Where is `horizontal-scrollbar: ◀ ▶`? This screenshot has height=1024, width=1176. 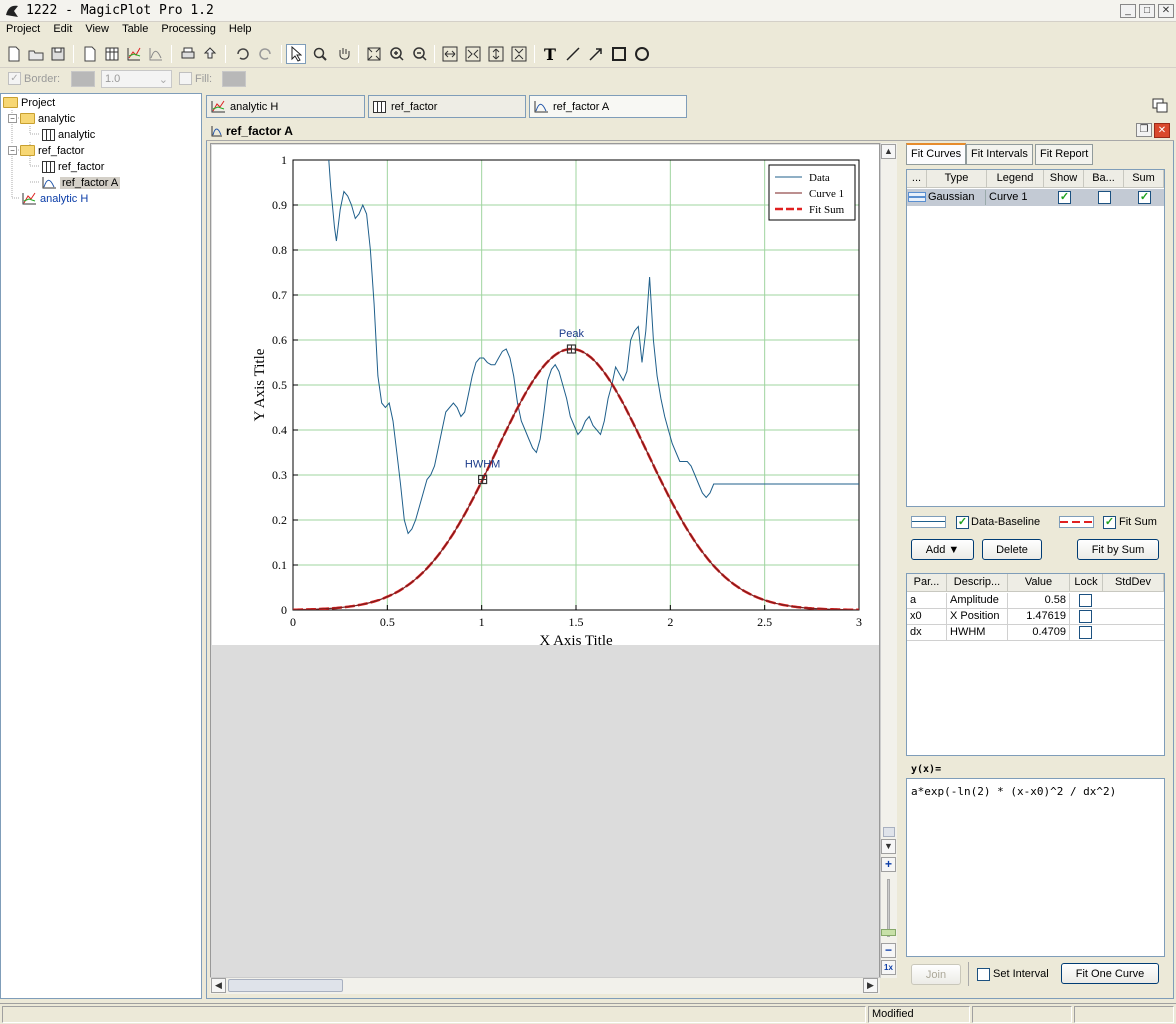
horizontal-scrollbar: ◀ ▶ is located at coordinates (545, 985).